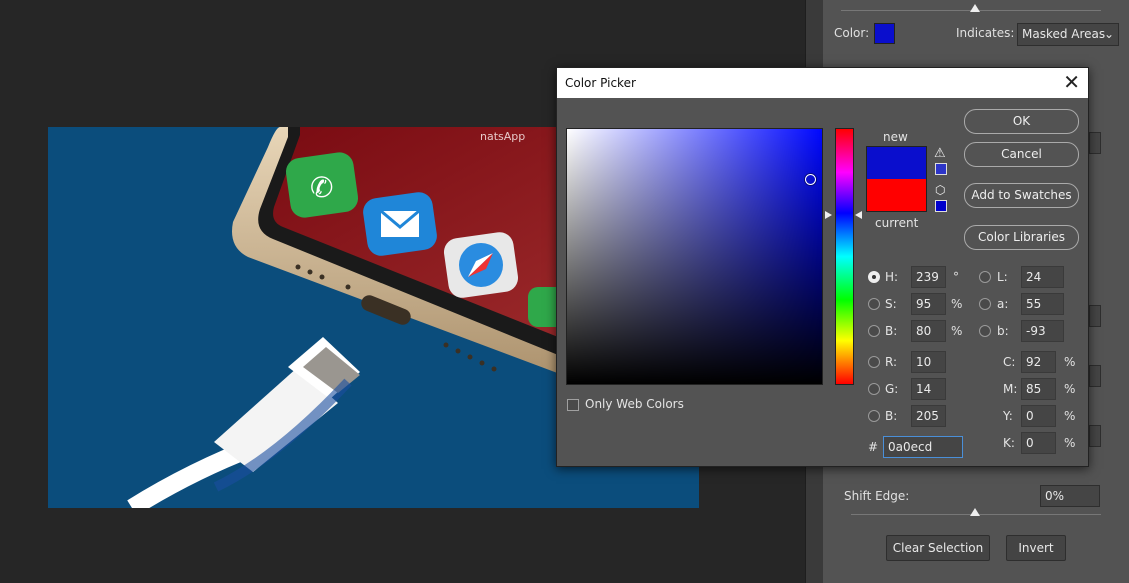 Image resolution: width=1129 pixels, height=583 pixels. I want to click on only-web-colors-label: Only Web Colors, so click(634, 404).